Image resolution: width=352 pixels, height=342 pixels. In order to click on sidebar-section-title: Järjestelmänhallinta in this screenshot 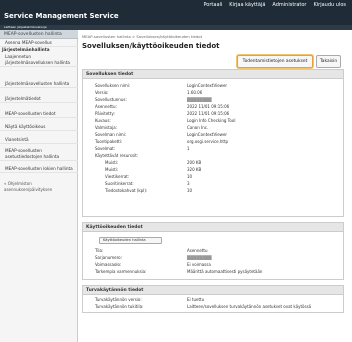, I will do `click(26, 49)`.